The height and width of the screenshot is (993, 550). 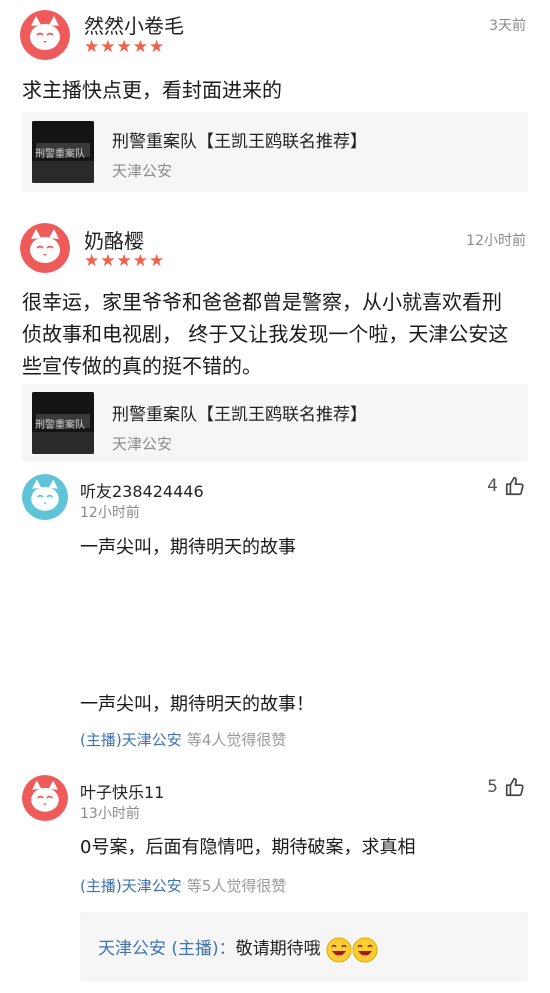 What do you see at coordinates (197, 704) in the screenshot?
I see `reply-text: 一声尖叫，期待明天的故事！` at bounding box center [197, 704].